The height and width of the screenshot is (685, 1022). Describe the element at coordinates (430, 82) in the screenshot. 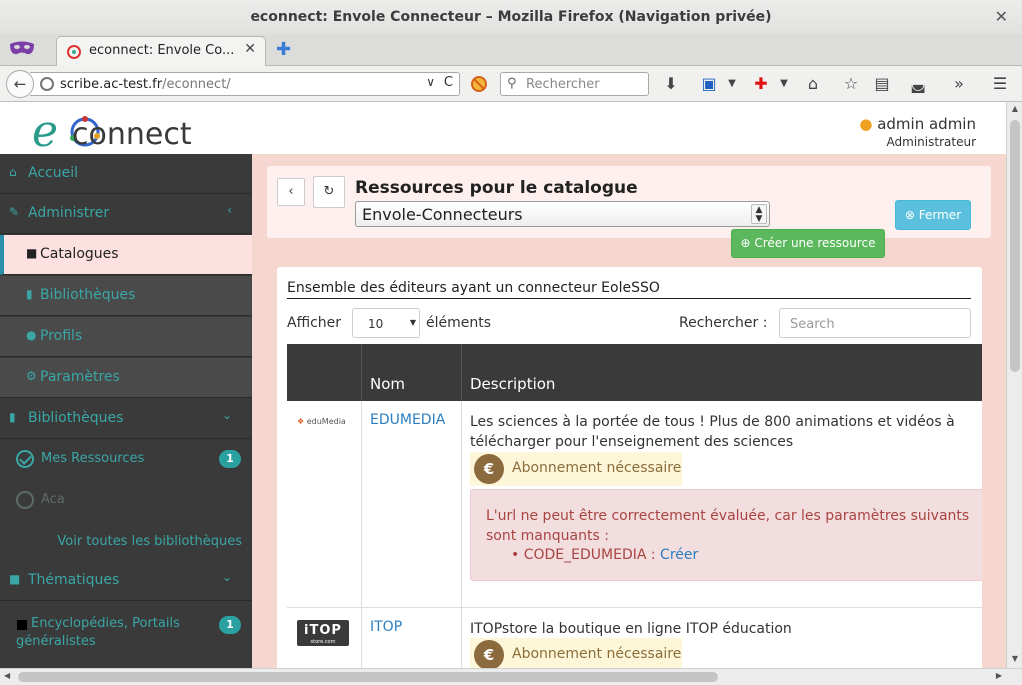

I see `url-history-dropdown-icon: ∨` at that location.